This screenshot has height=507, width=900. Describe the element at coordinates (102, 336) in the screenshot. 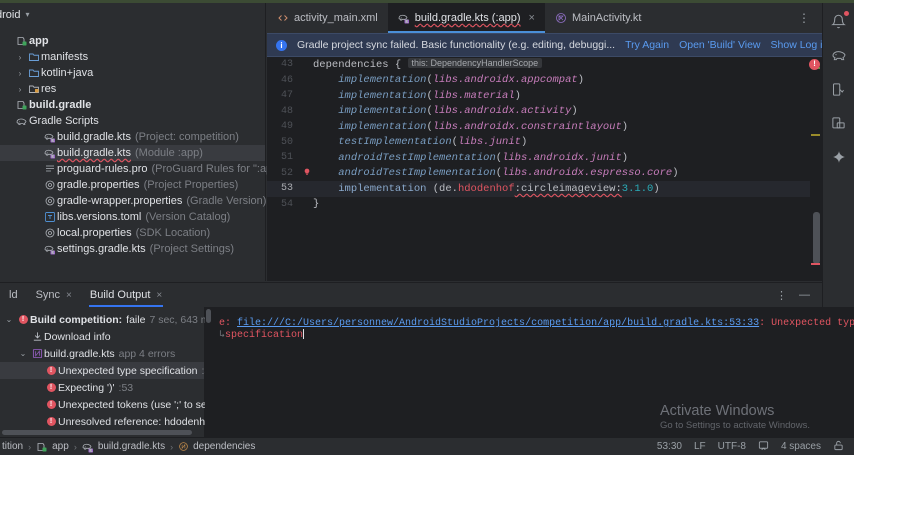

I see `build-tree-item: Download info` at that location.